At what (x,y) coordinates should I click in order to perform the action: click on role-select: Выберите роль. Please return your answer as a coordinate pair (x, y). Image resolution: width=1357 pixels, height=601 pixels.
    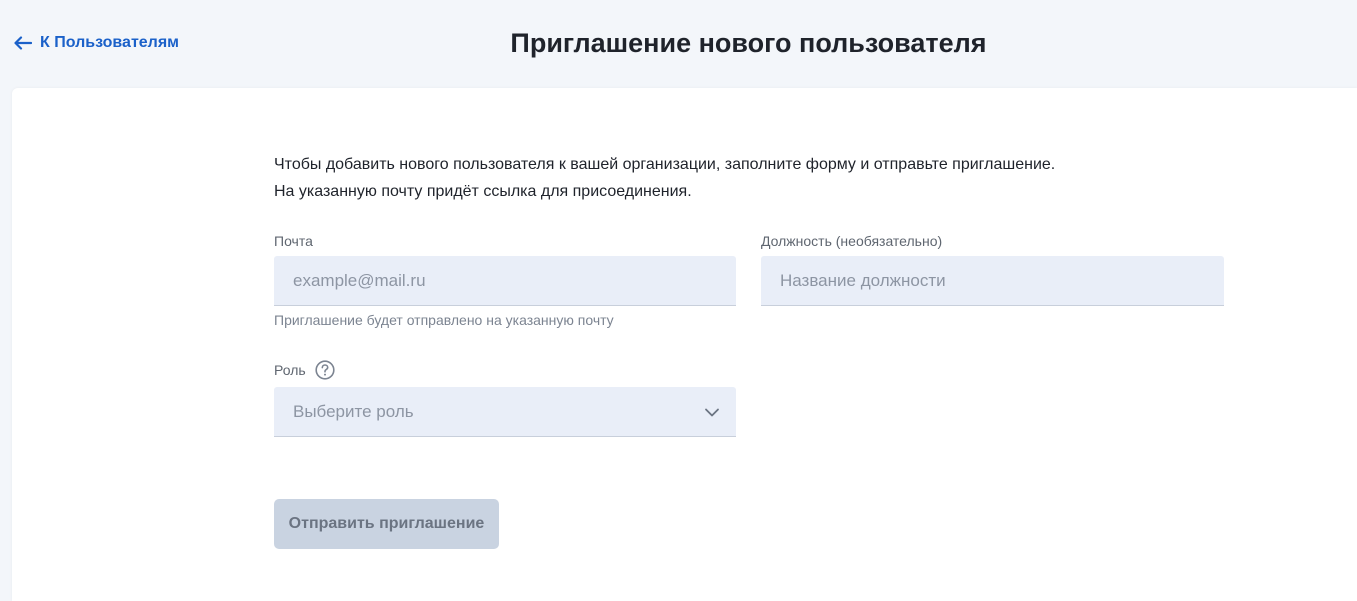
    Looking at the image, I should click on (505, 412).